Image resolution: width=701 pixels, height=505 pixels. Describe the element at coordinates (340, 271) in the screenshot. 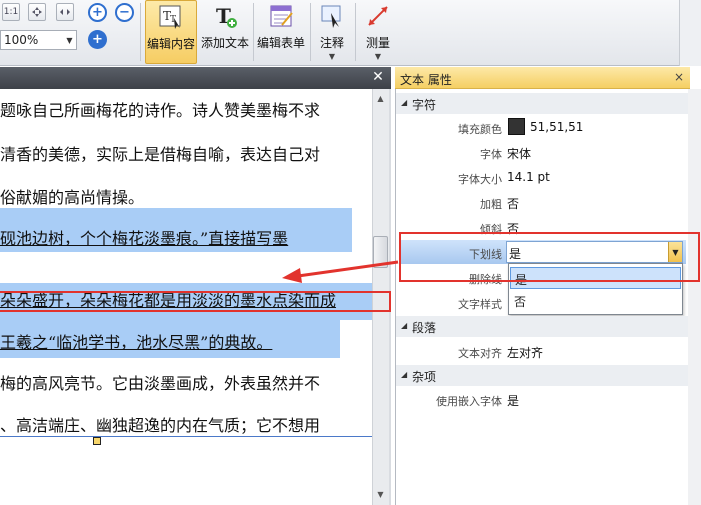

I see `annotation-arrow-icon` at that location.